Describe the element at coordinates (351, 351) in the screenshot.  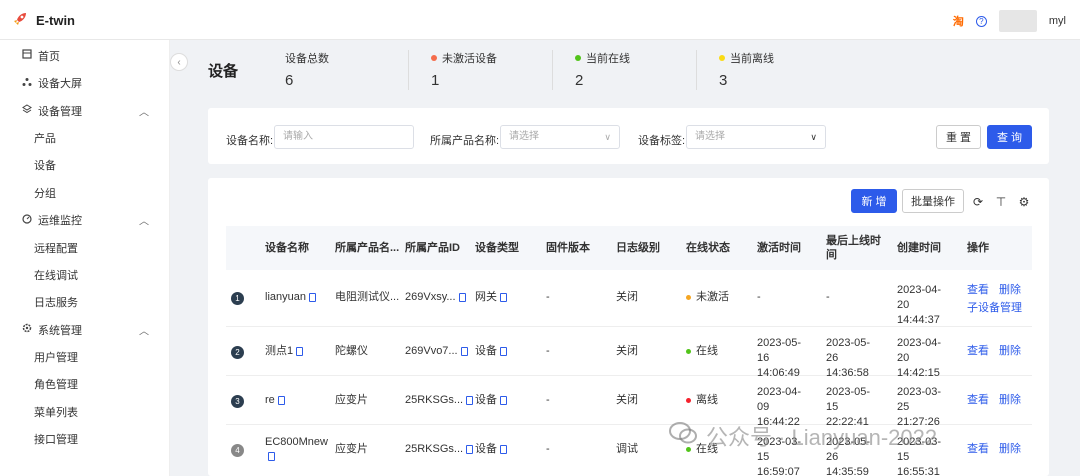
I see `product-name: 陀螺仪` at that location.